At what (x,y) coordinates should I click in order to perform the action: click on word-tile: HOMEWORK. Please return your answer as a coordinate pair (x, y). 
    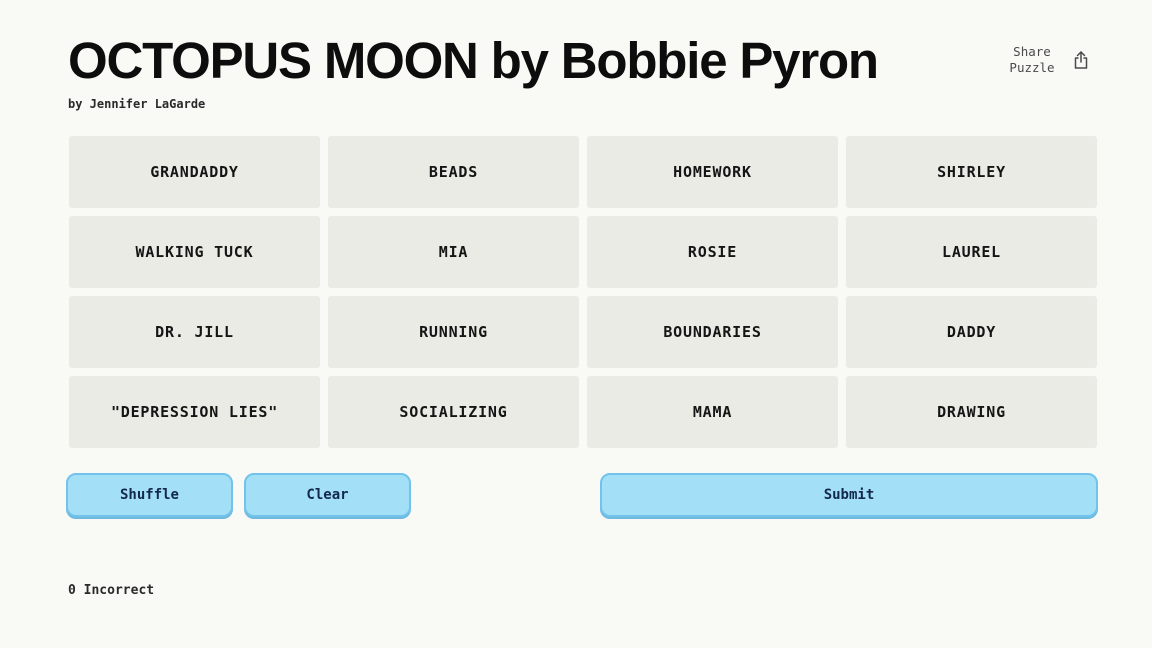
    Looking at the image, I should click on (712, 172).